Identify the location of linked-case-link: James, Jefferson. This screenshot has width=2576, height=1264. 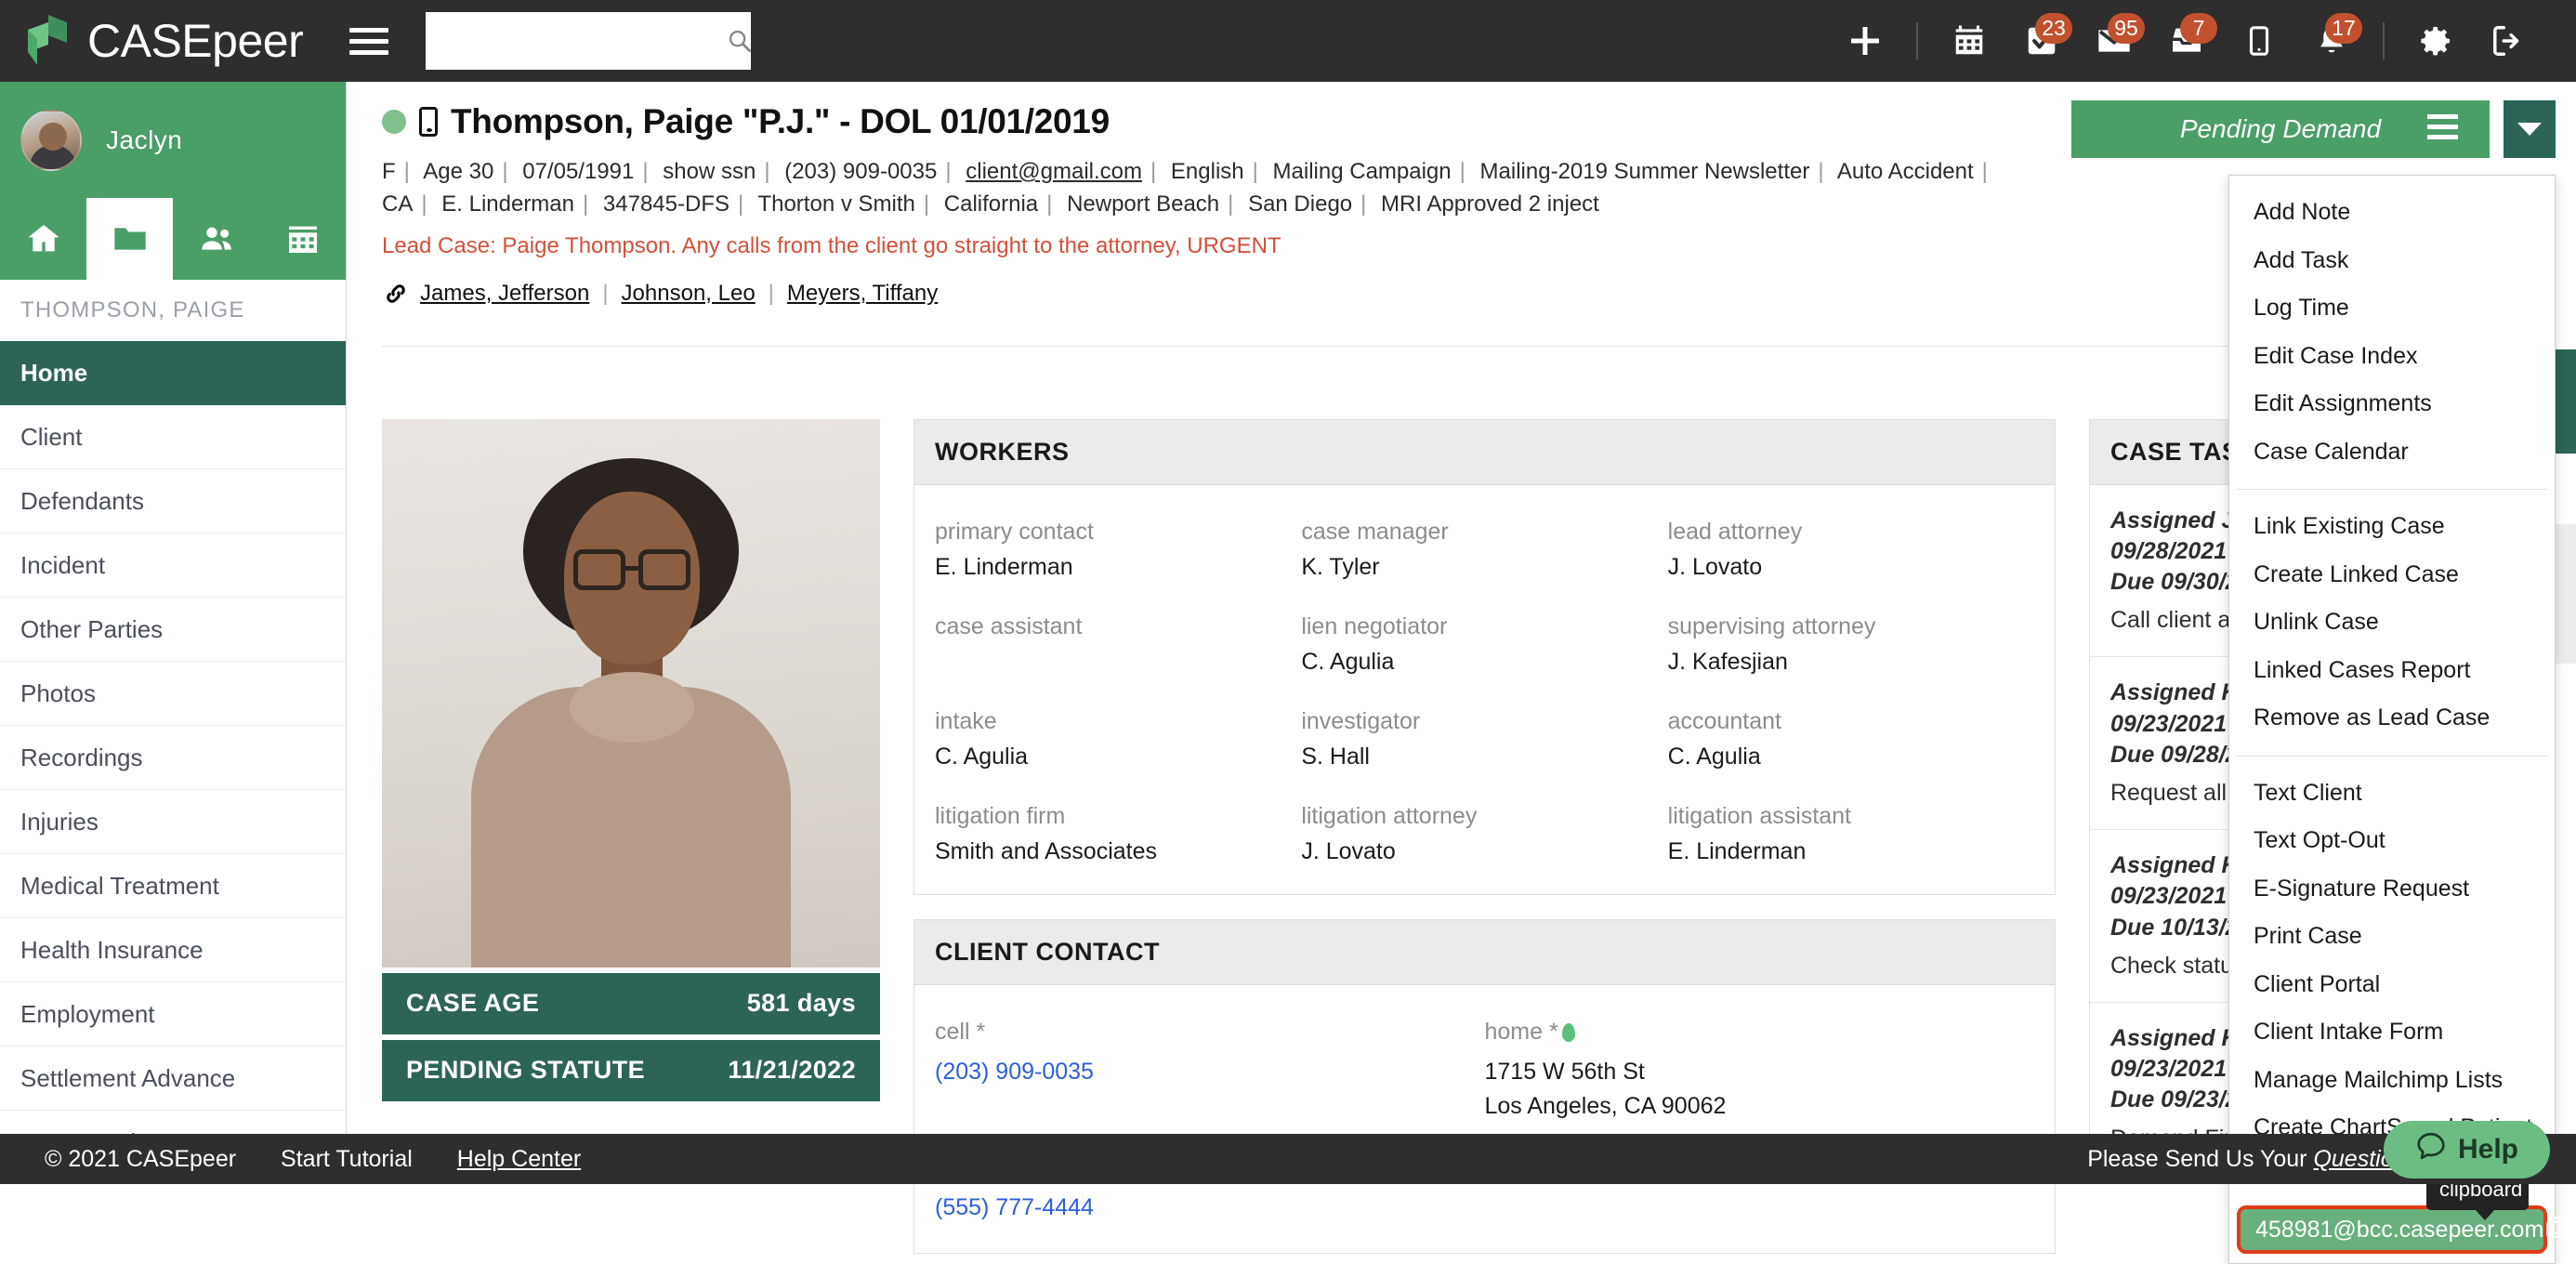
(504, 294).